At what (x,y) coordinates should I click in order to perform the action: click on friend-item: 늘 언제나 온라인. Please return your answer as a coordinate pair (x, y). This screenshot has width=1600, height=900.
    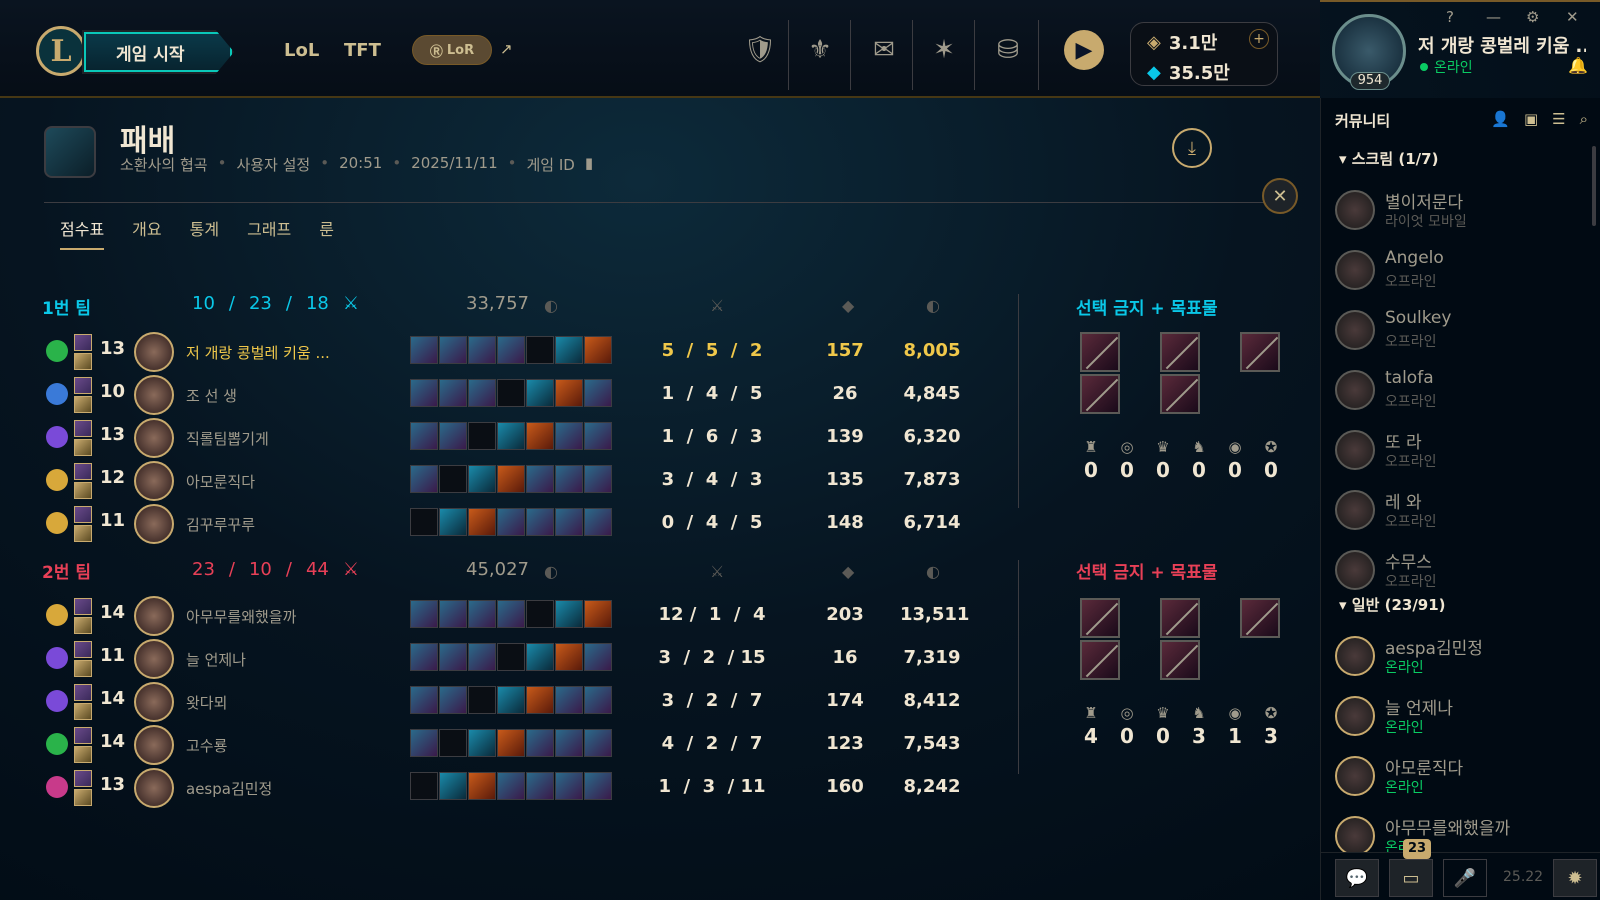
    Looking at the image, I should click on (1460, 718).